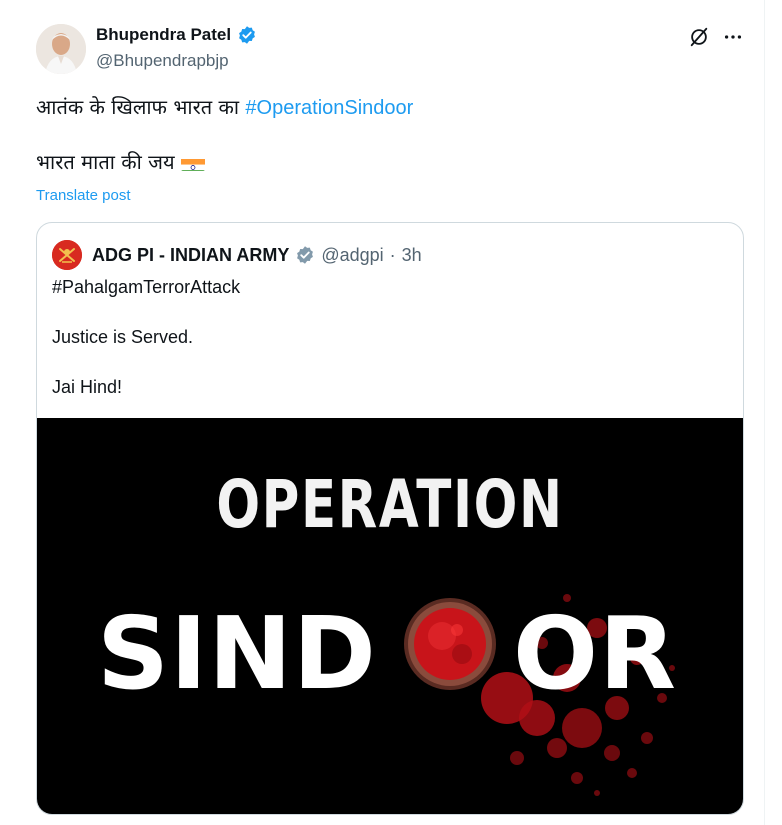  What do you see at coordinates (83, 195) in the screenshot?
I see `translate-post-link: Translate post` at bounding box center [83, 195].